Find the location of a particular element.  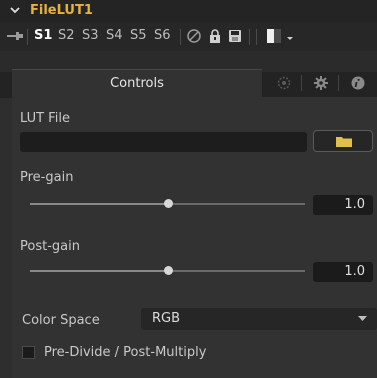

lut-file-path-input is located at coordinates (163, 142).